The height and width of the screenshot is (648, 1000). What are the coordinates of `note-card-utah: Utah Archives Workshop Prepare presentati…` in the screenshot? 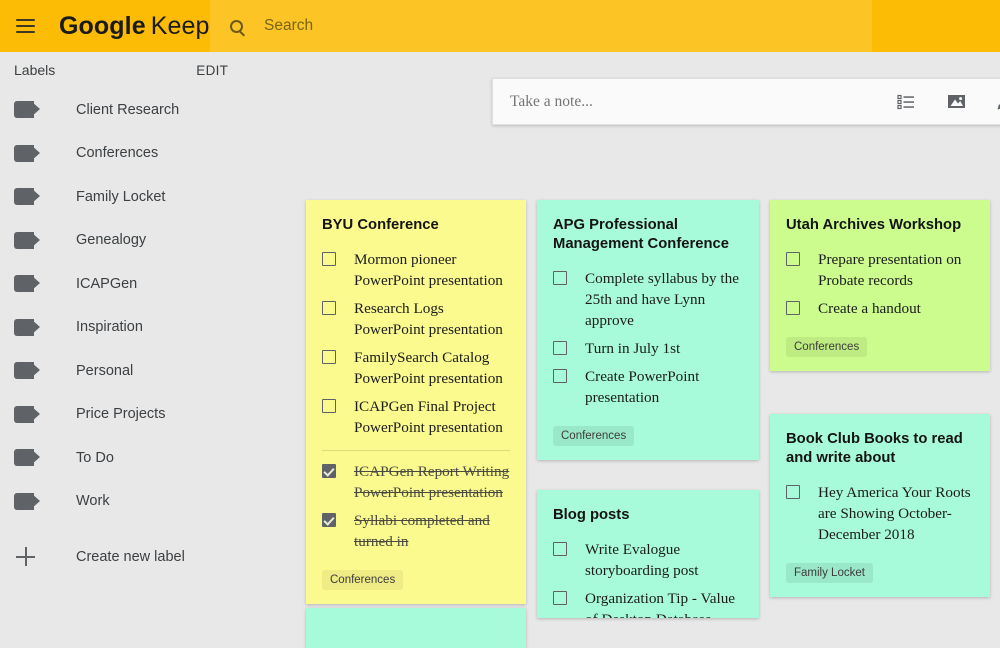 It's located at (880, 285).